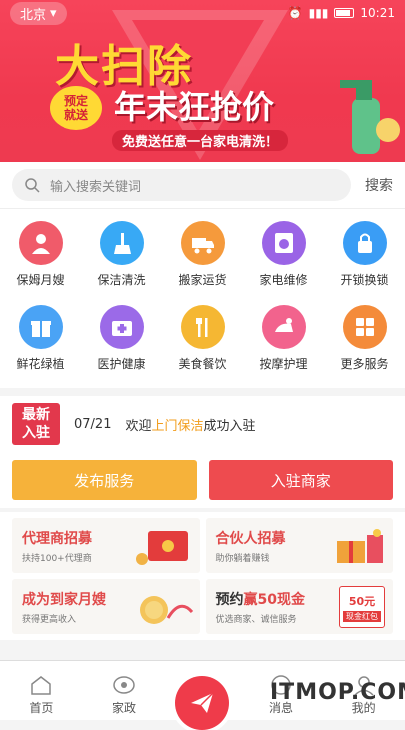 This screenshot has width=405, height=730. I want to click on news-text-after: 成功入驻, so click(229, 426).